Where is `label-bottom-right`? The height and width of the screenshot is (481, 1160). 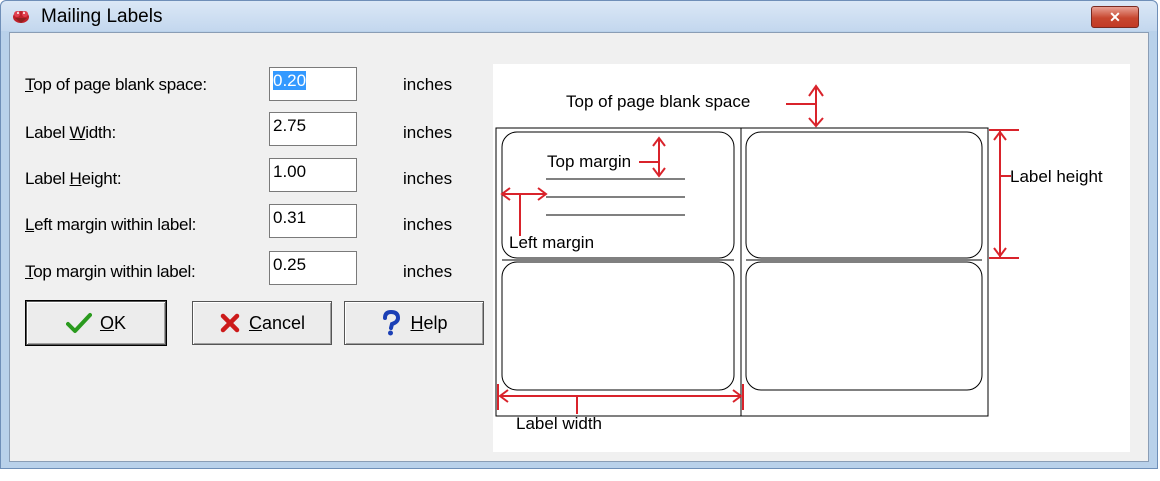 label-bottom-right is located at coordinates (864, 326).